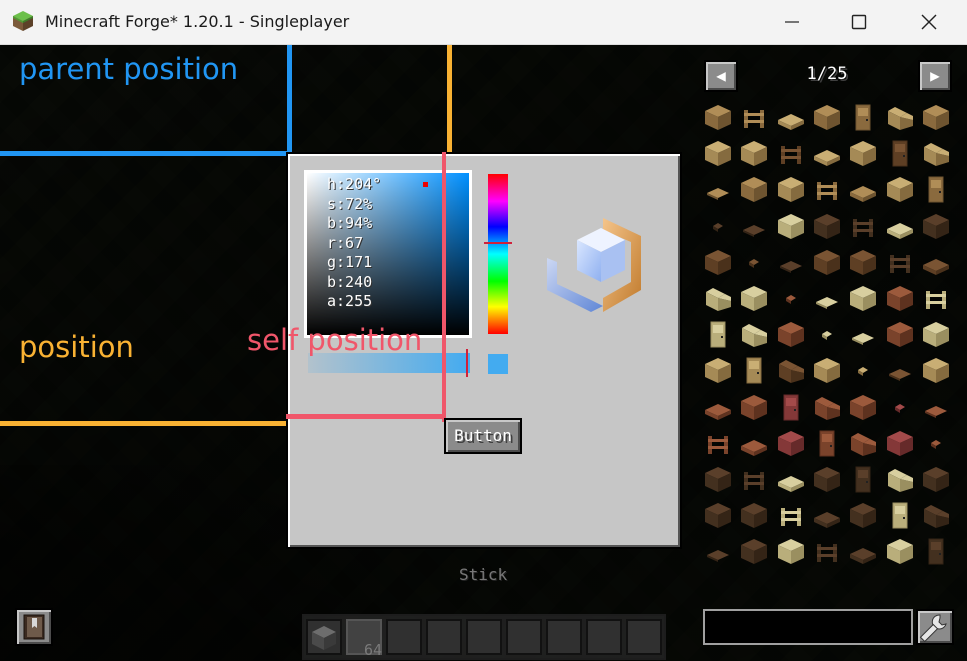 This screenshot has height=661, width=967. Describe the element at coordinates (34, 627) in the screenshot. I see `recipe-book-button` at that location.